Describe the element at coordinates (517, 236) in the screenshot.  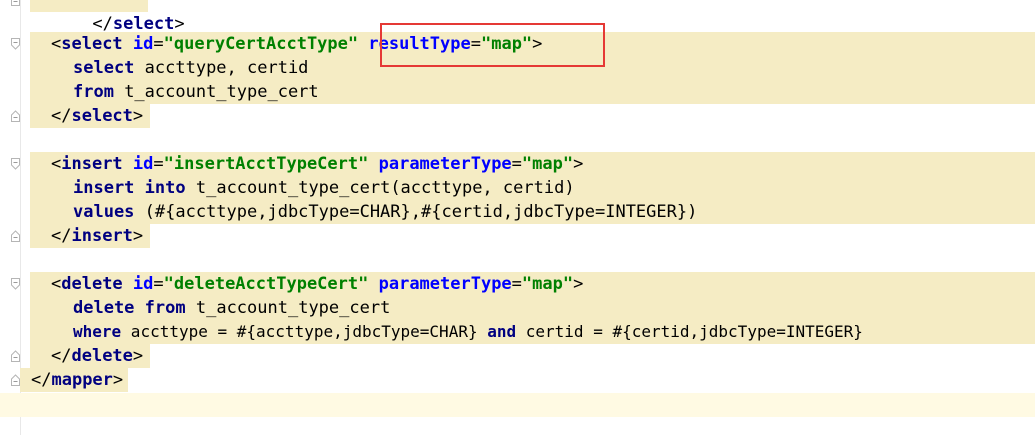
I see `code-line: </insert>` at that location.